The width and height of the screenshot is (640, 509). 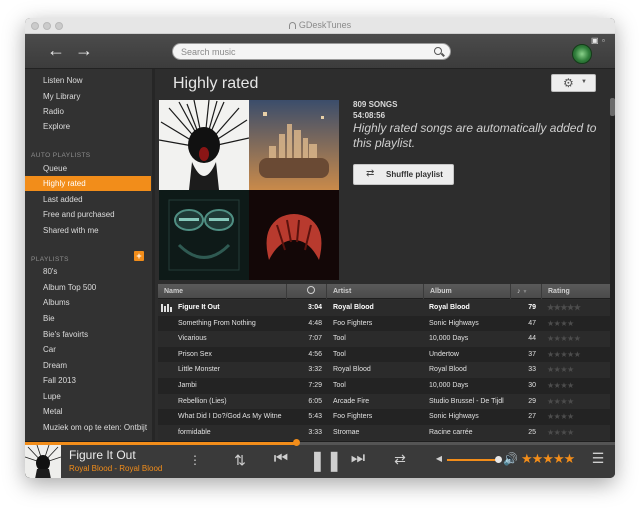 What do you see at coordinates (202, 401) in the screenshot?
I see `cell-name: Rebellion (Lies)` at bounding box center [202, 401].